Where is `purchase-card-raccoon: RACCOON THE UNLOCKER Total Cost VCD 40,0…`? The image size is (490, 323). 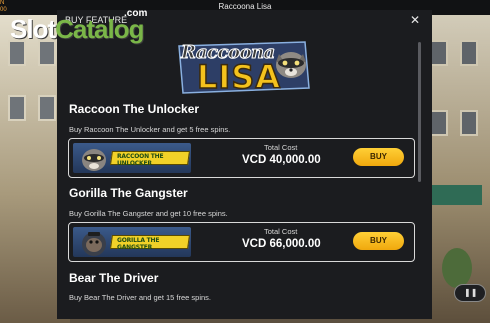 purchase-card-raccoon: RACCOON THE UNLOCKER Total Cost VCD 40,0… is located at coordinates (241, 158).